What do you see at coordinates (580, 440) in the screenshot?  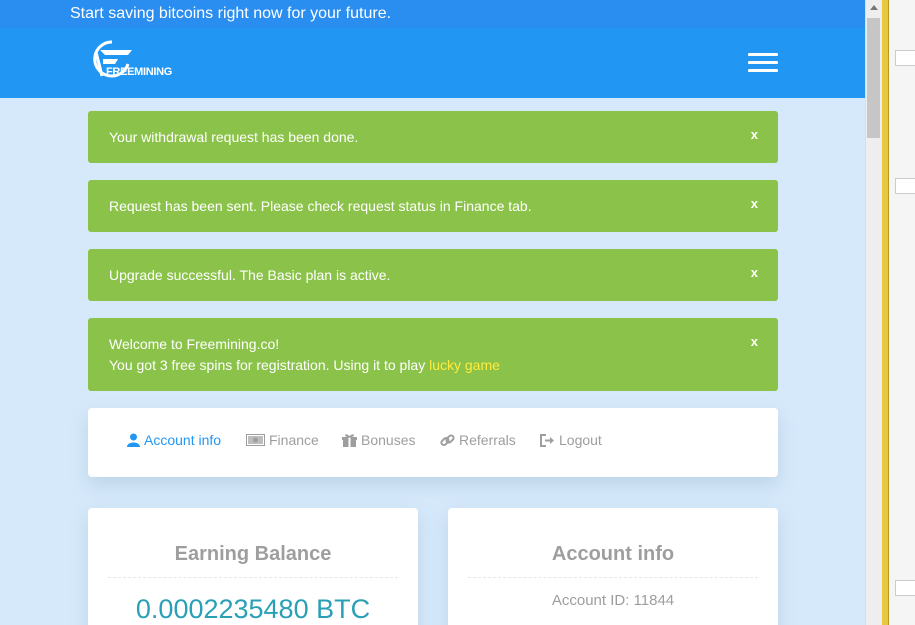 I see `tab-label: Logout` at bounding box center [580, 440].